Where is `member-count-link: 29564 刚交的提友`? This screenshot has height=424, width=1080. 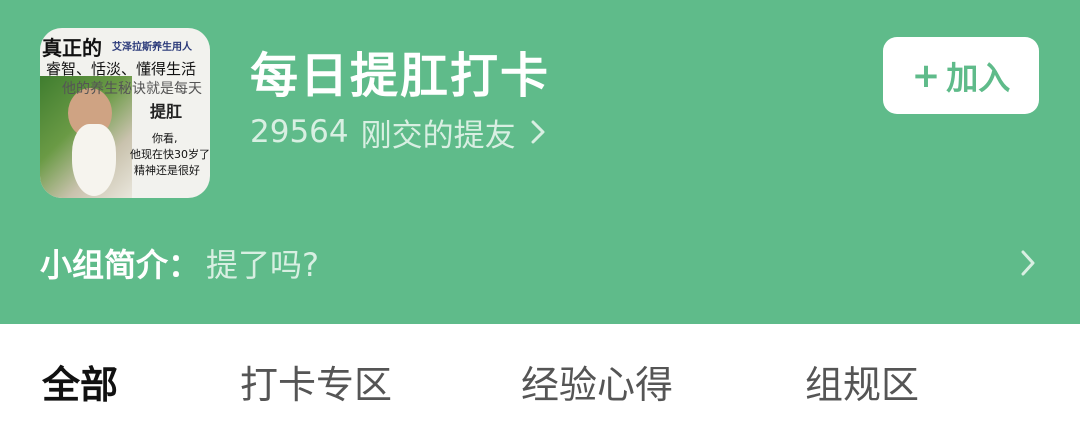 member-count-link: 29564 刚交的提友 is located at coordinates (398, 133).